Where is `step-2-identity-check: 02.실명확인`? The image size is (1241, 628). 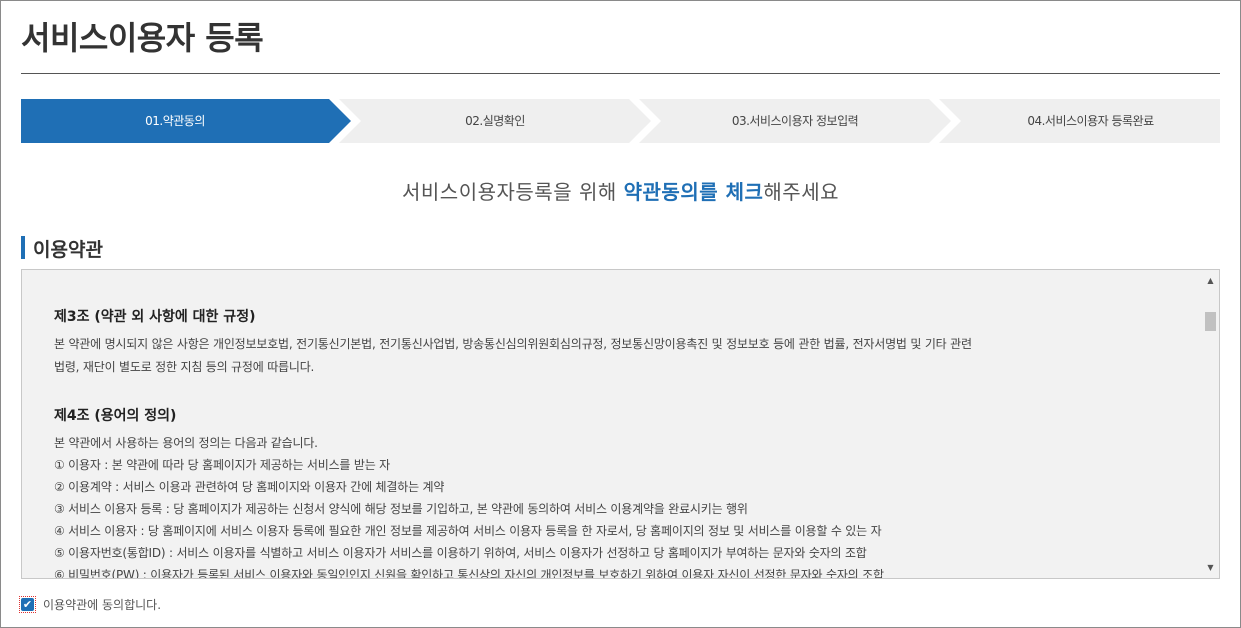 step-2-identity-check: 02.실명확인 is located at coordinates (495, 121).